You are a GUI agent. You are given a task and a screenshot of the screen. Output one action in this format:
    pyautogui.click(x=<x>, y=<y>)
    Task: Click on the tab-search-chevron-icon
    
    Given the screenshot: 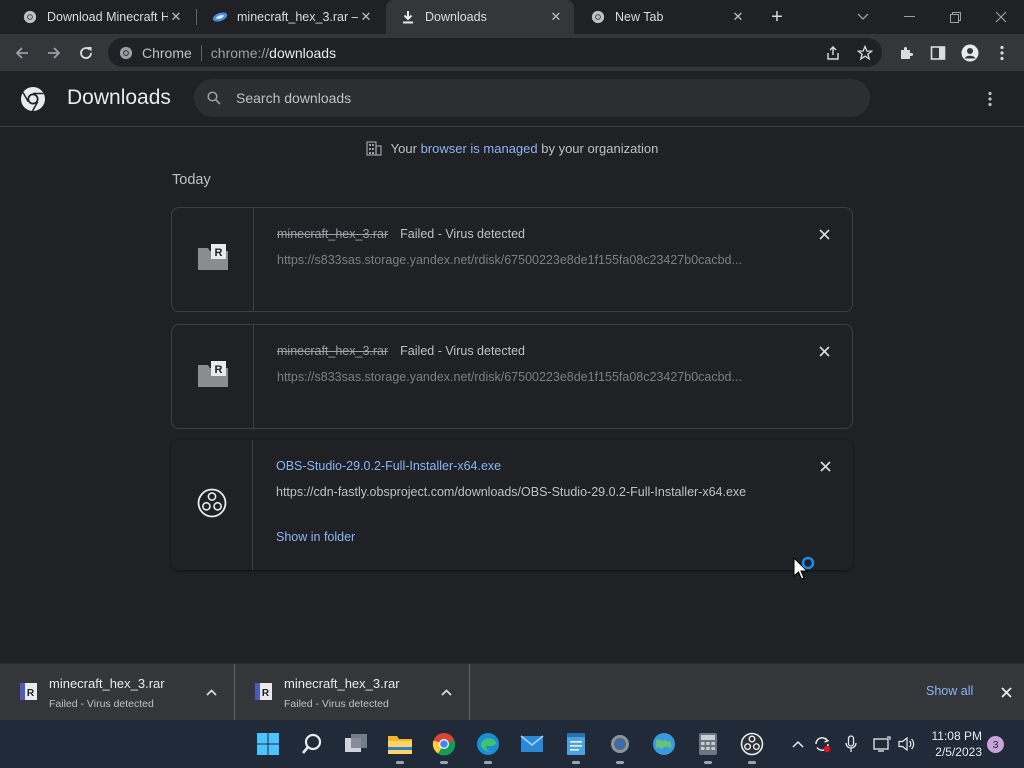 What is the action you would take?
    pyautogui.click(x=863, y=17)
    